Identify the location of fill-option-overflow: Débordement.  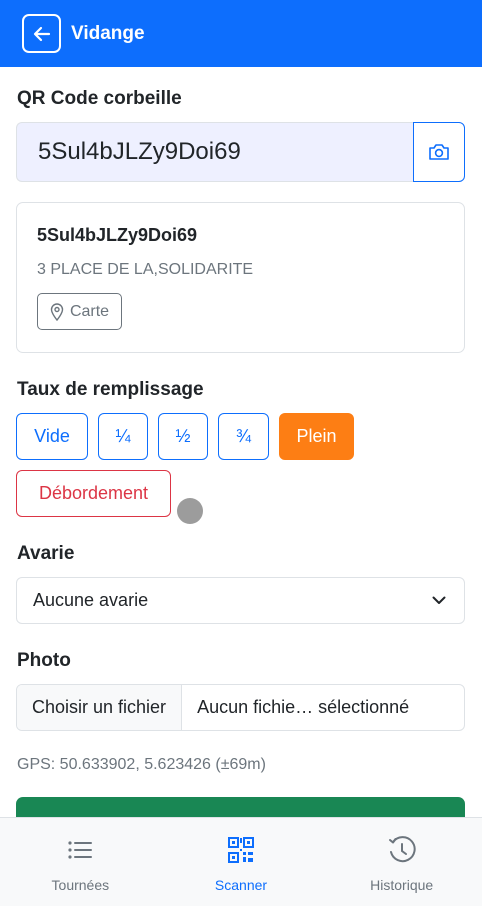
(93, 493).